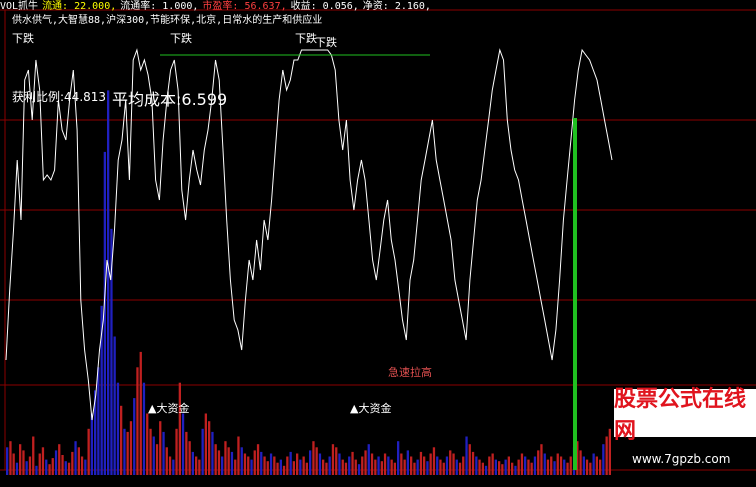  What do you see at coordinates (159, 6) in the screenshot?
I see `header-field-2: 流通率: 1.000,` at bounding box center [159, 6].